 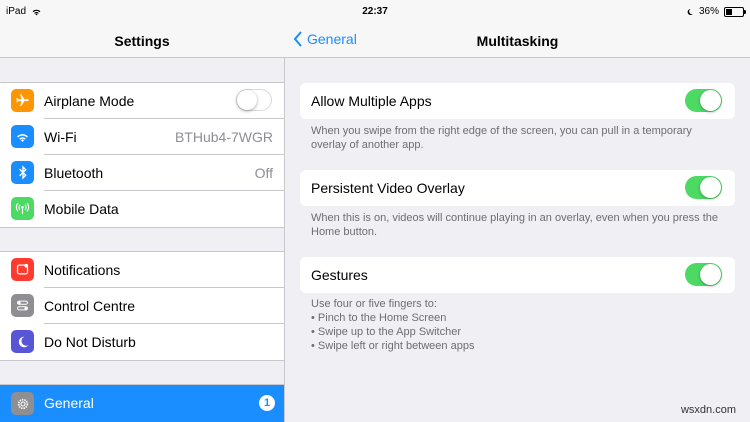 What do you see at coordinates (517, 275) in the screenshot?
I see `setting-gestures: Gestures` at bounding box center [517, 275].